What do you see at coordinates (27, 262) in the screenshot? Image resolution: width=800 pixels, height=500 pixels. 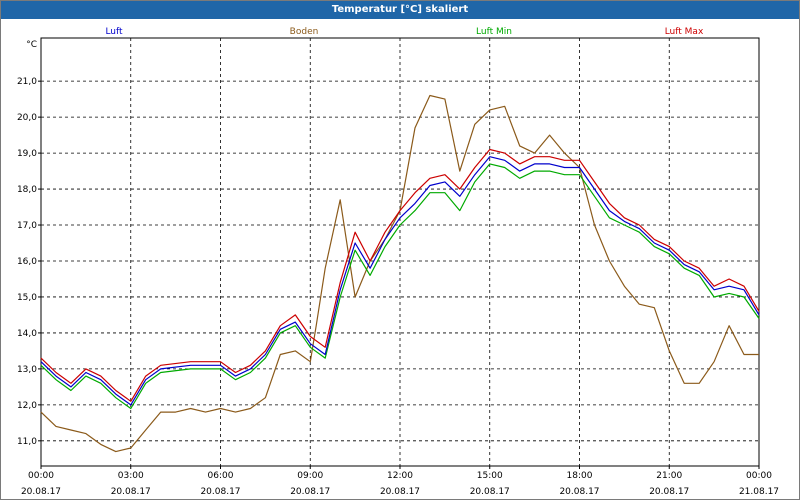 I see `y-tick-label: 16,0` at bounding box center [27, 262].